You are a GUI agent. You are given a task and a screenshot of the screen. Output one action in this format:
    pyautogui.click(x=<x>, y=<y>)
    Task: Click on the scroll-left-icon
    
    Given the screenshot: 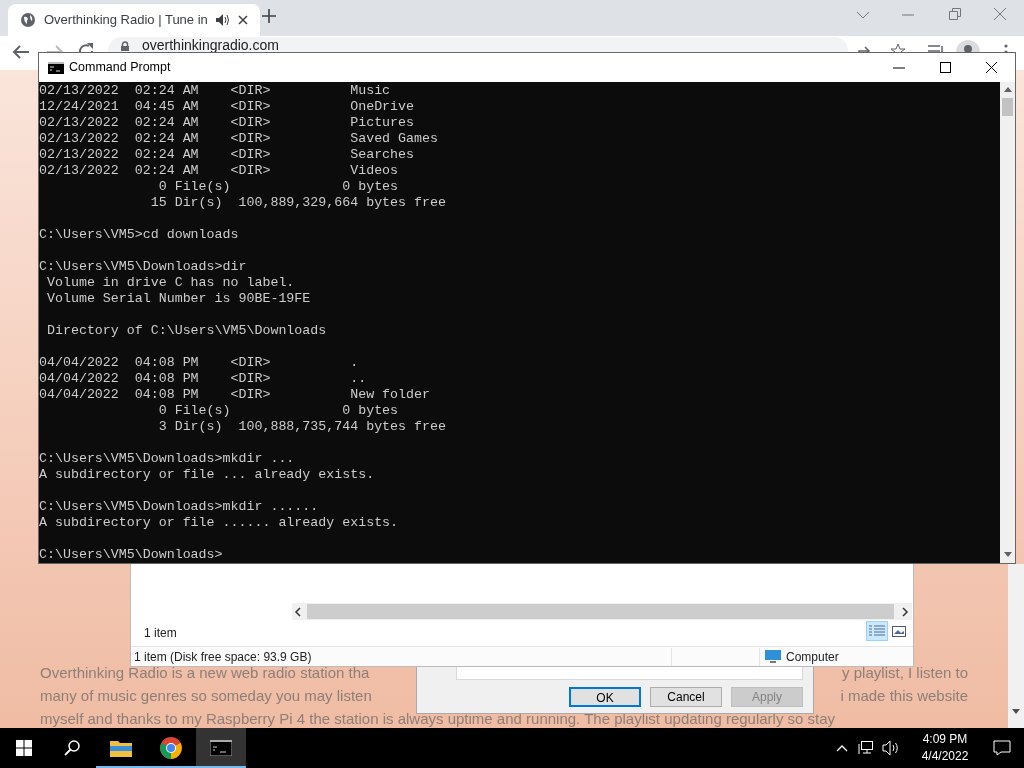 What is the action you would take?
    pyautogui.click(x=297, y=611)
    